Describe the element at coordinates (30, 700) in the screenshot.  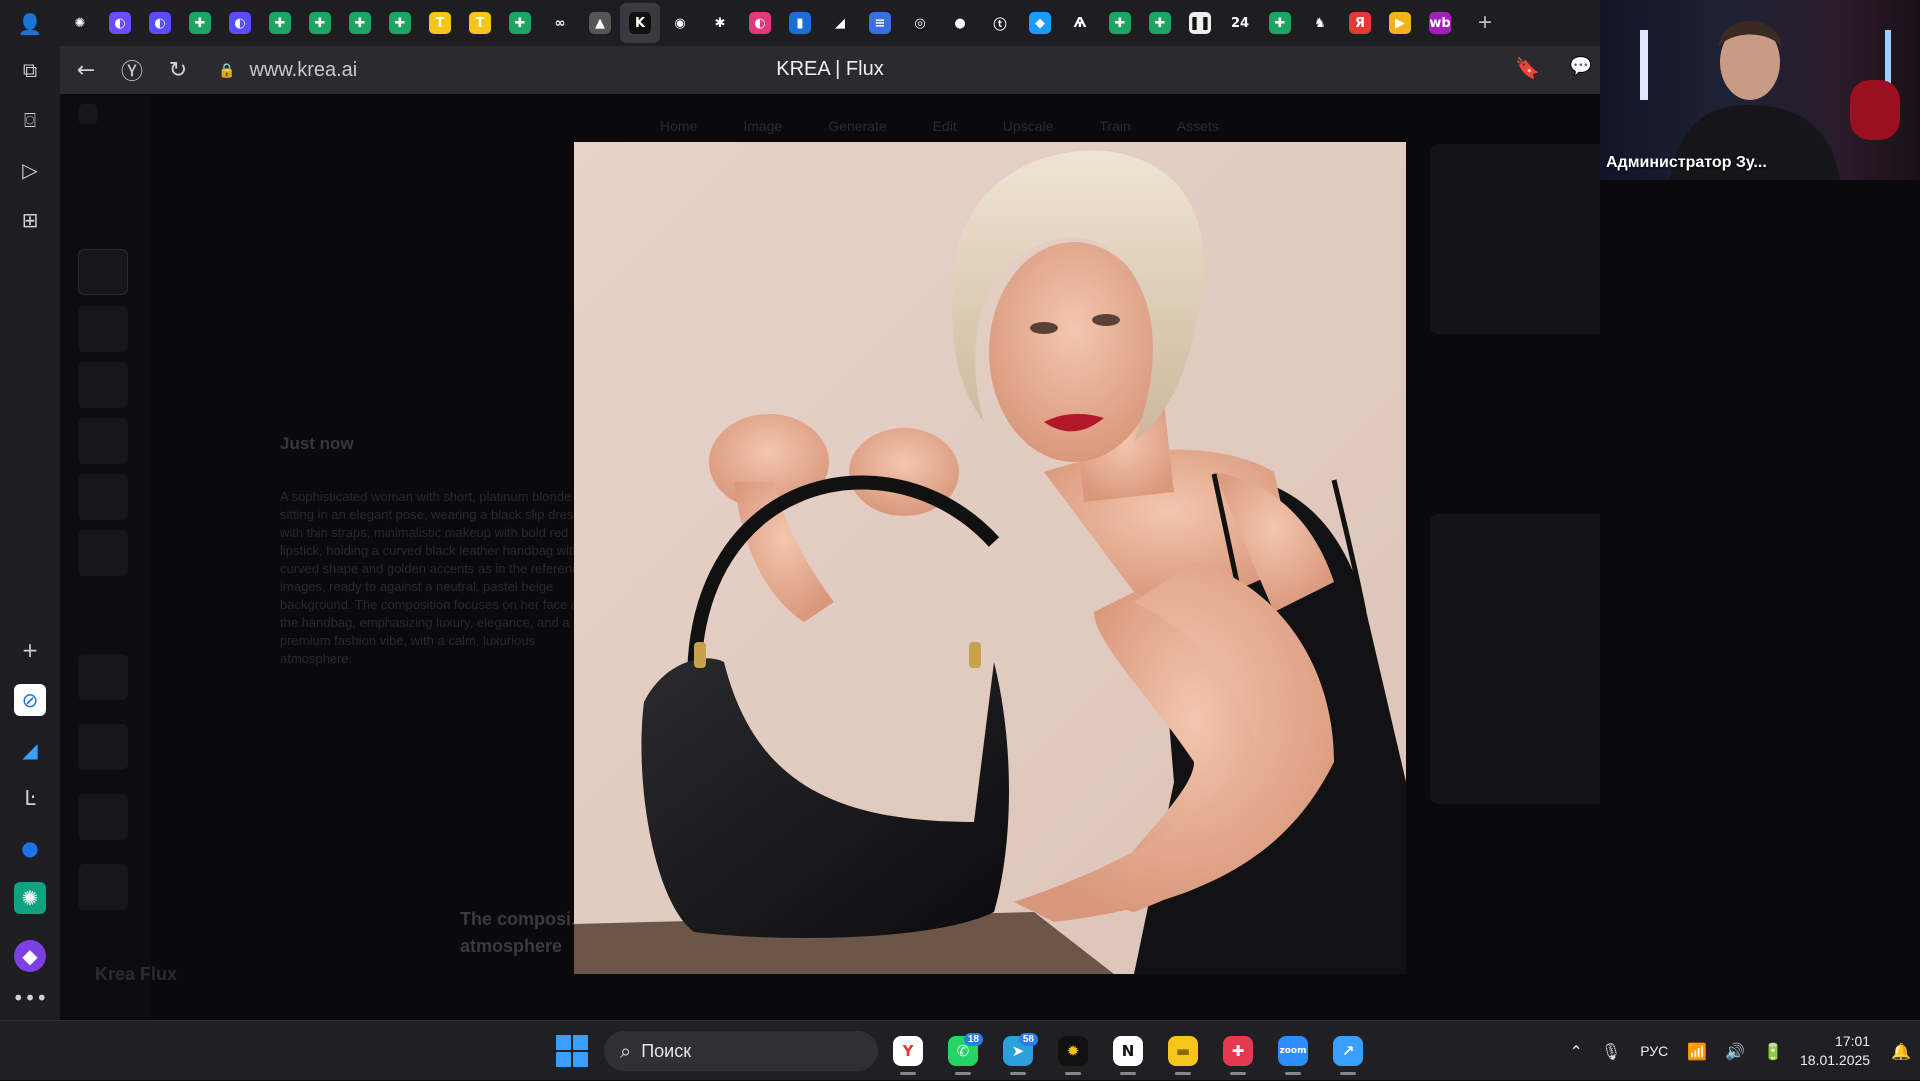
I see `sidebar-app-icon: ⊘` at that location.